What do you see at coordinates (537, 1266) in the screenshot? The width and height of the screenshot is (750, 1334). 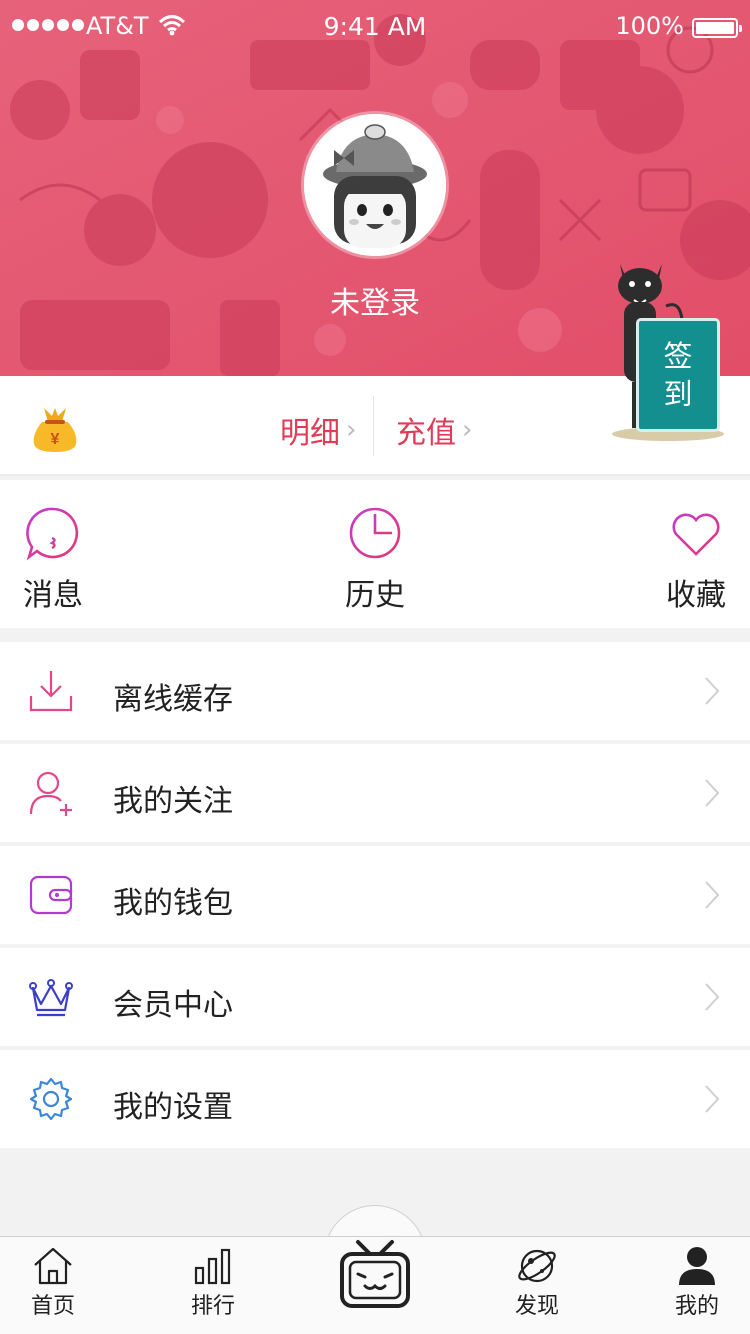 I see `planet-icon` at bounding box center [537, 1266].